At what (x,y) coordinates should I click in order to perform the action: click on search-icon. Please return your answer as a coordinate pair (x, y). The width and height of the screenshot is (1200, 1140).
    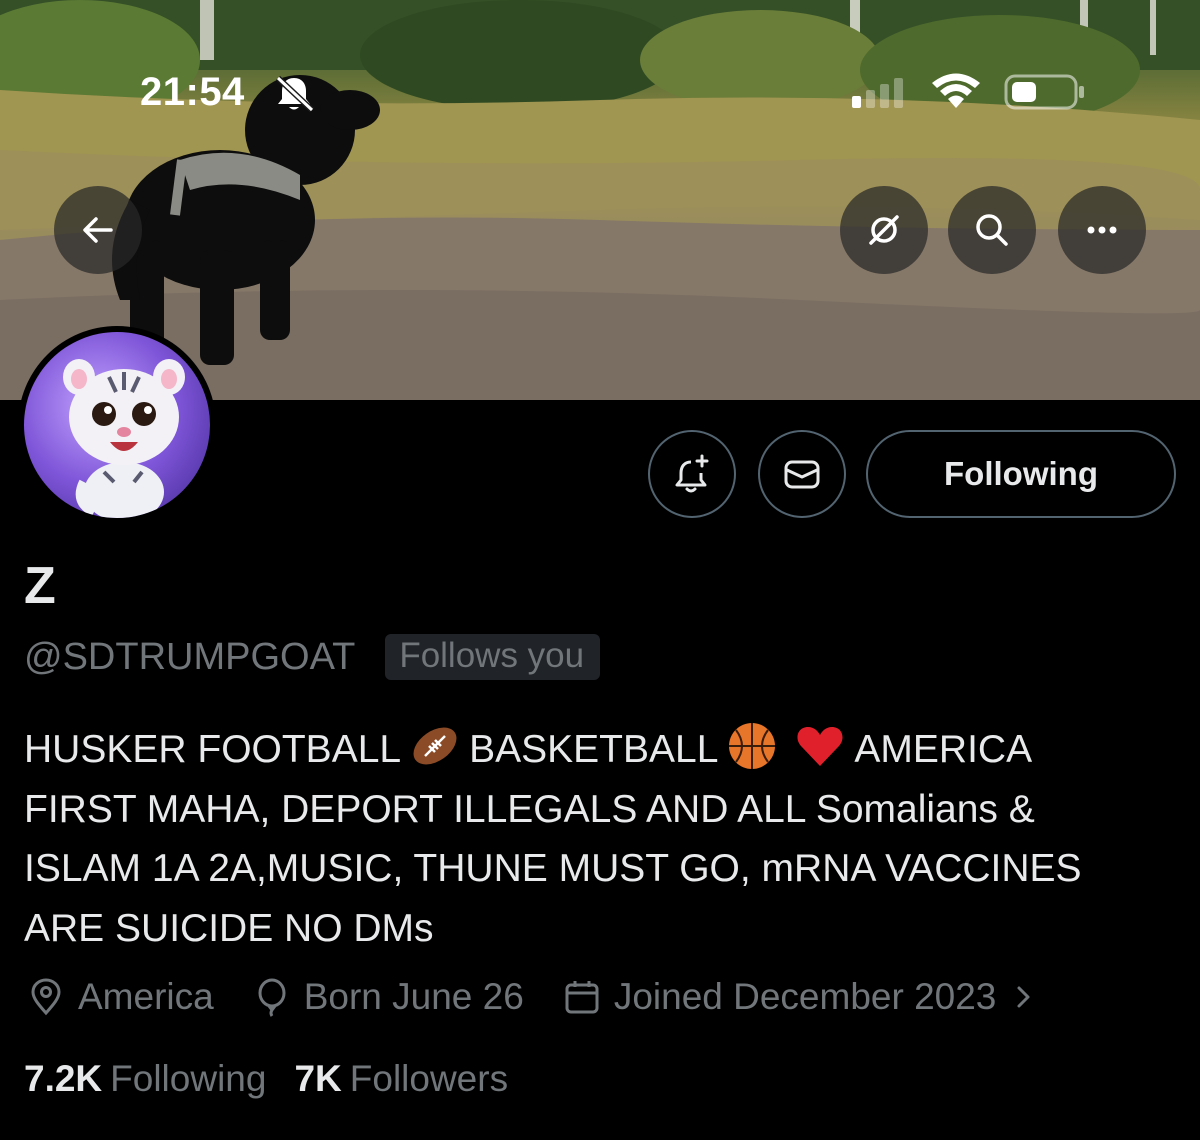
    Looking at the image, I should click on (992, 230).